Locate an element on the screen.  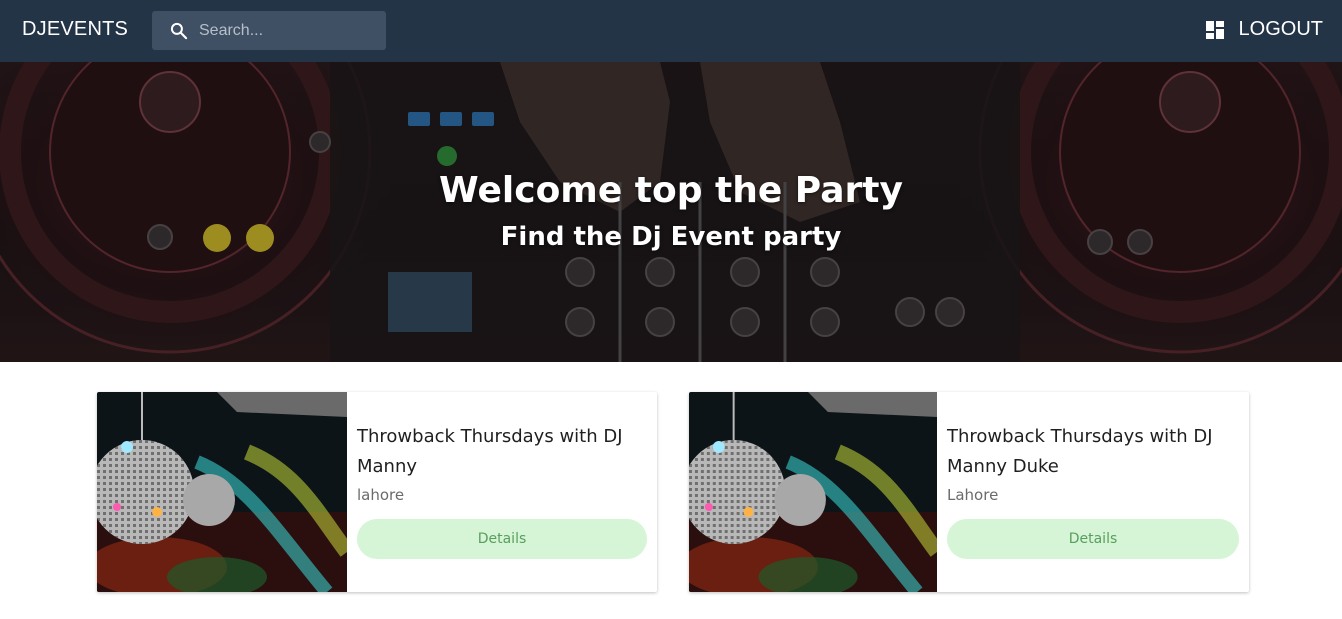
search-icon is located at coordinates (179, 31).